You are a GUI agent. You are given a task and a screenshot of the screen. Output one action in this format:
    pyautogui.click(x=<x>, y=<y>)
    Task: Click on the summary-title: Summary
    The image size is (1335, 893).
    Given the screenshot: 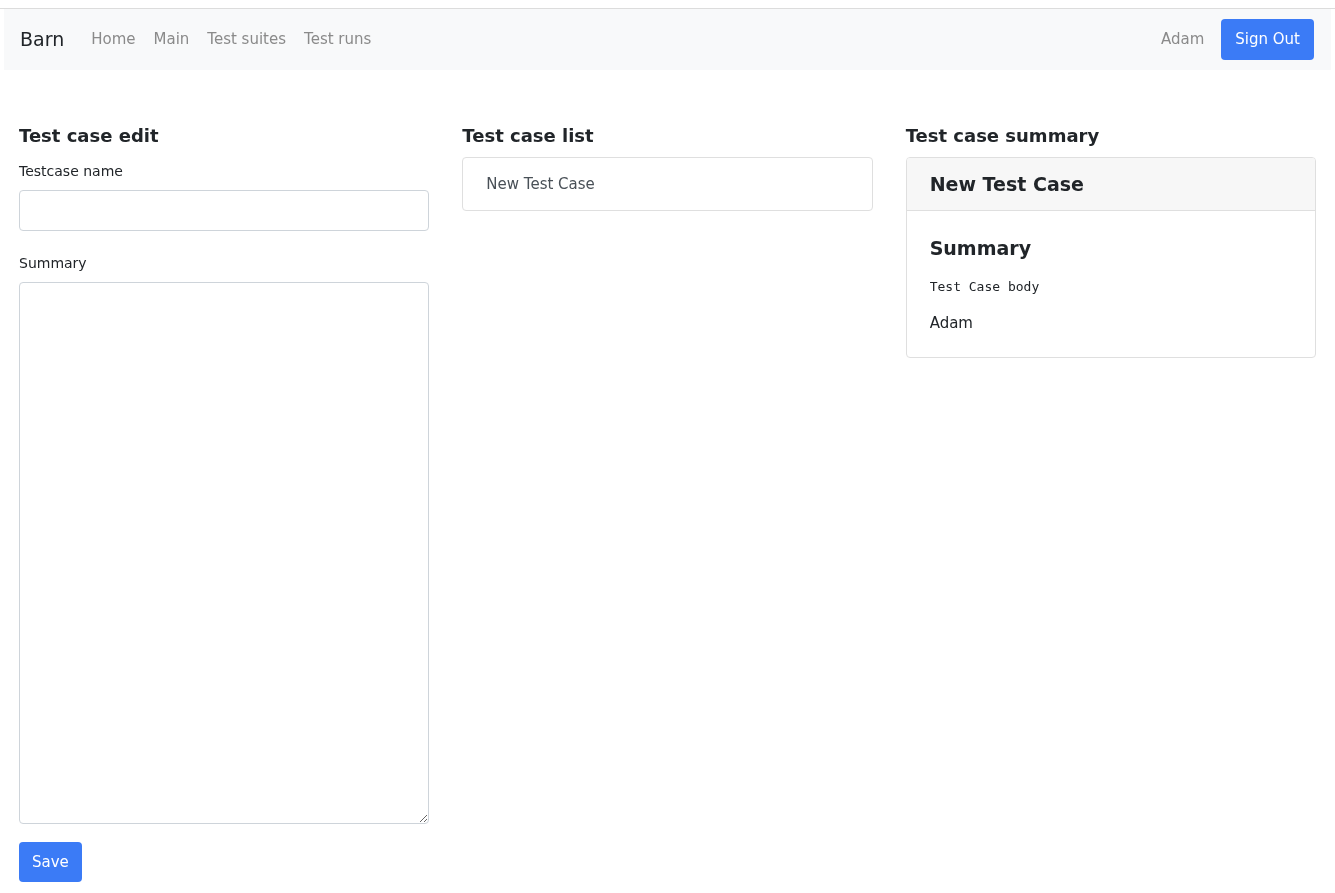 What is the action you would take?
    pyautogui.click(x=981, y=248)
    